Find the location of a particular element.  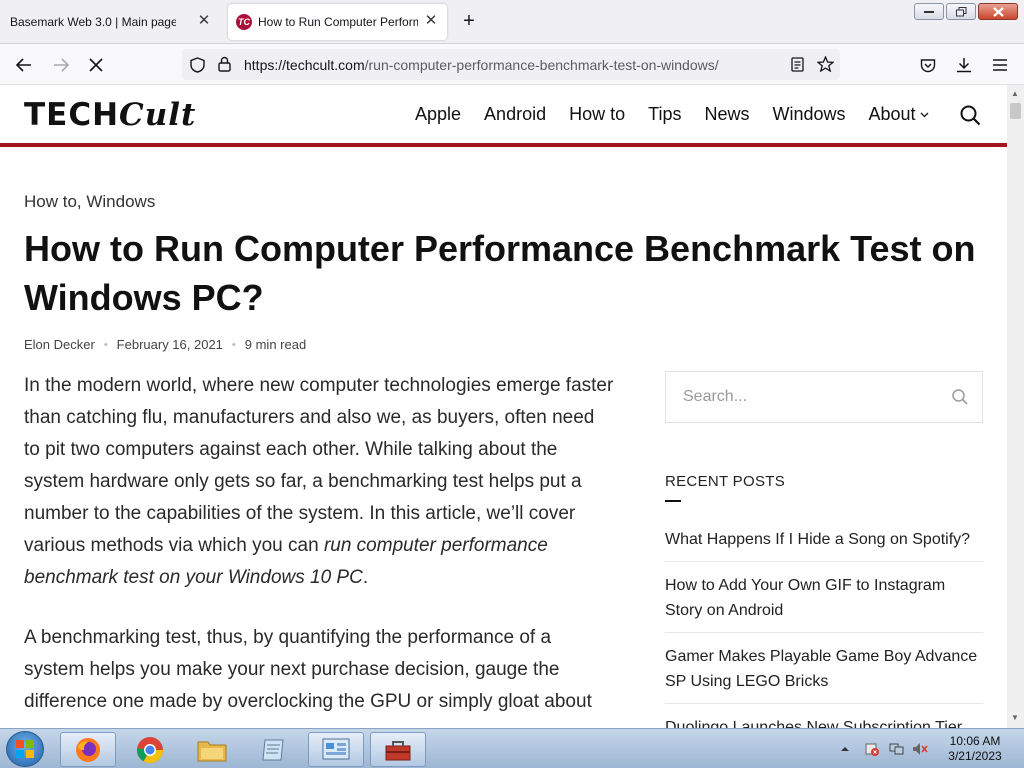

heading-underline is located at coordinates (673, 501).